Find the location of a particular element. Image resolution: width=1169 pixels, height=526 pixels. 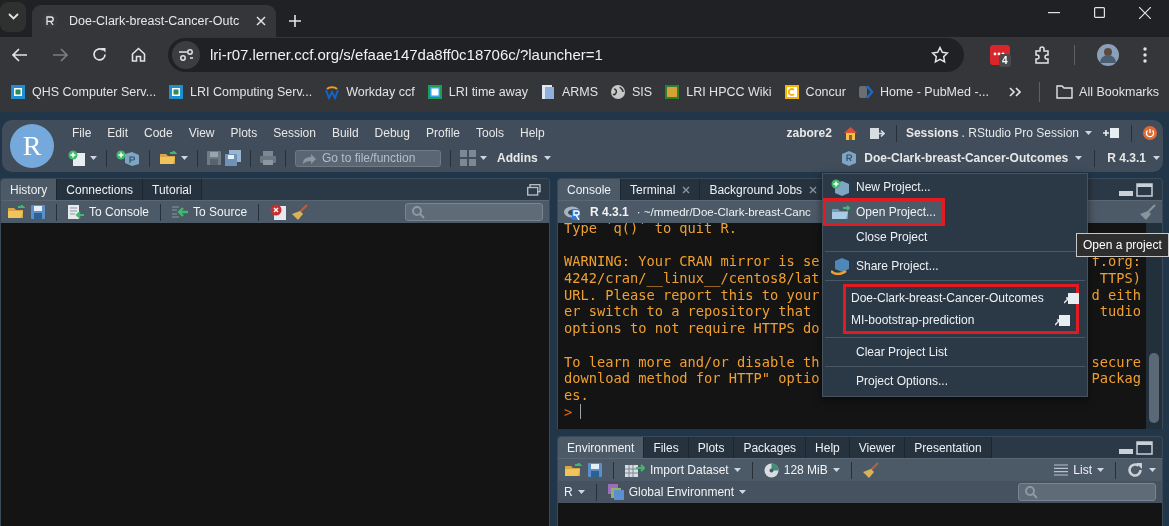

pane-tab: Presentation is located at coordinates (948, 447).